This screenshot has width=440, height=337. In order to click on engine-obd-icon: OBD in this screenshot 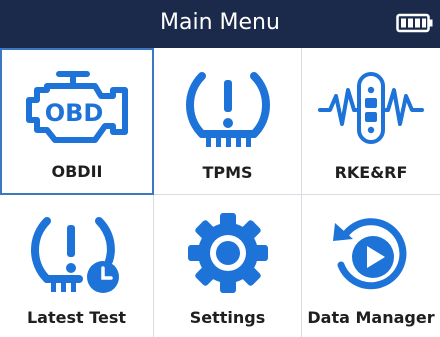, I will do `click(77, 107)`.